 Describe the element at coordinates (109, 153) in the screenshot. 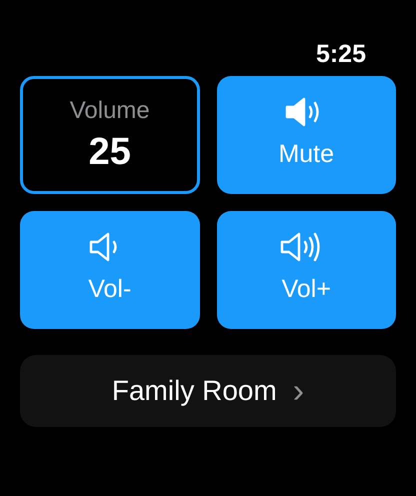

I see `volume-value: 25` at that location.